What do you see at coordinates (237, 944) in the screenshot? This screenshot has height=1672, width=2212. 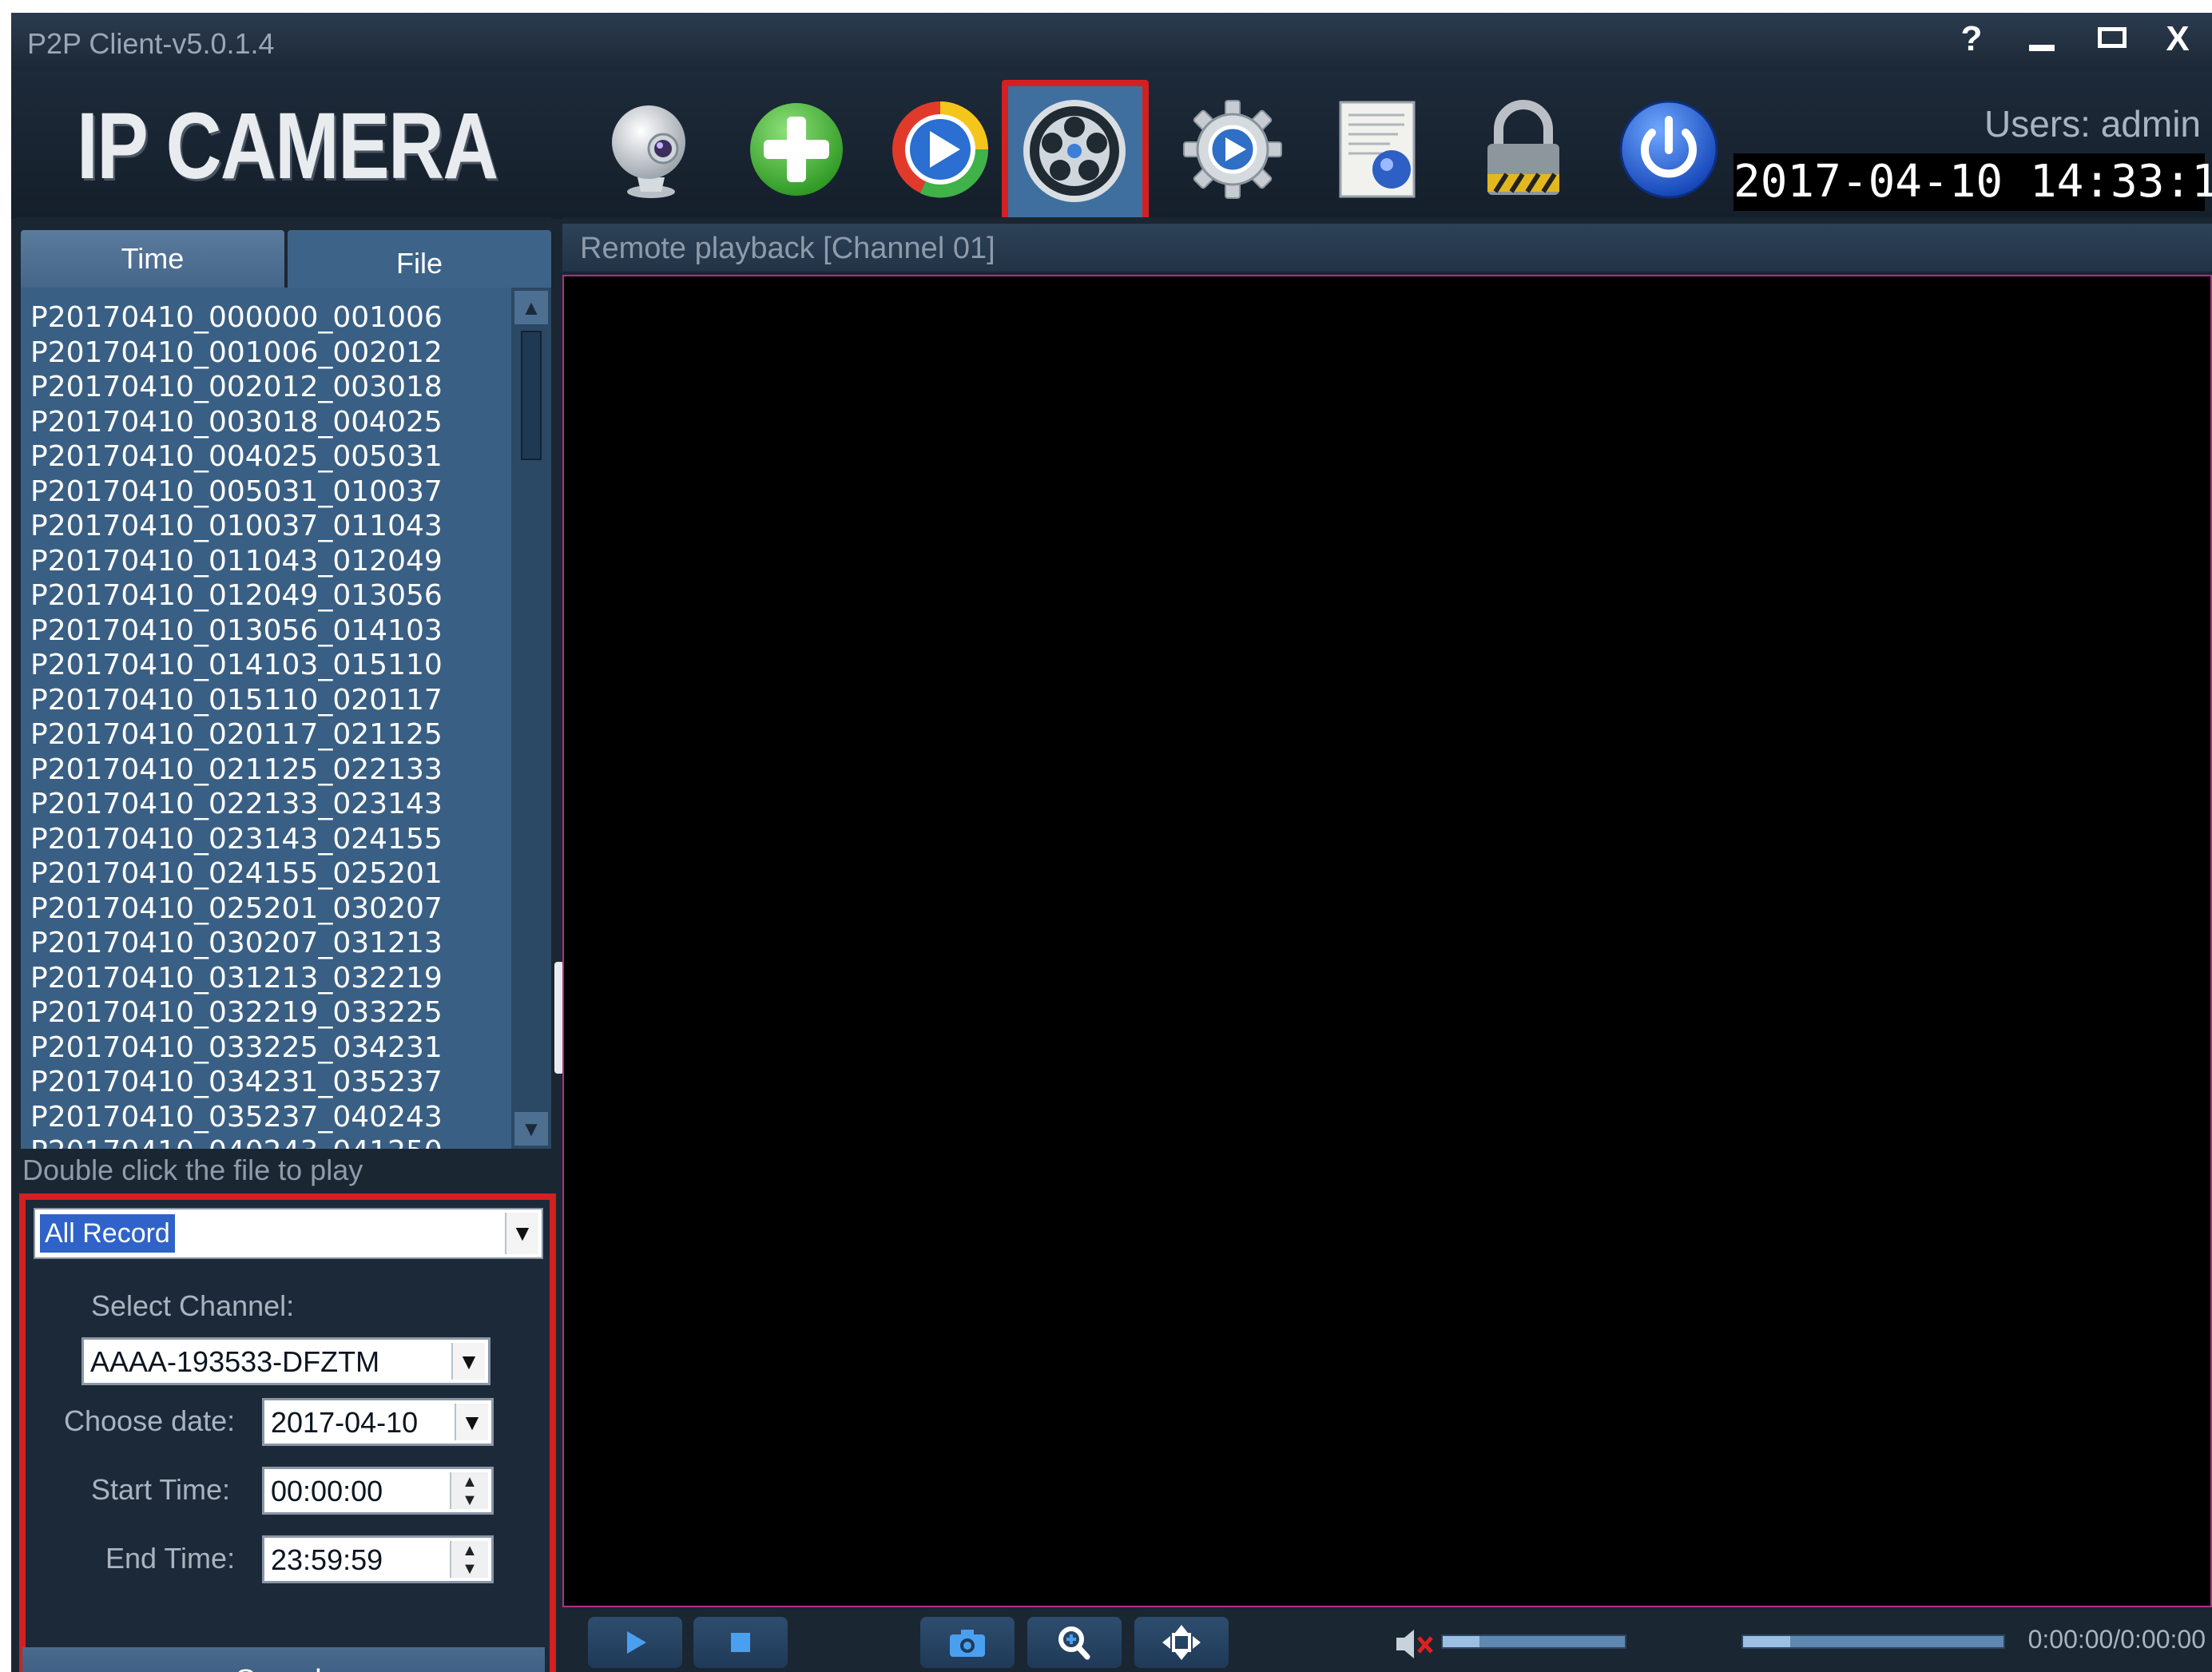 I see `file-list-item: P20170410_030207_031213` at bounding box center [237, 944].